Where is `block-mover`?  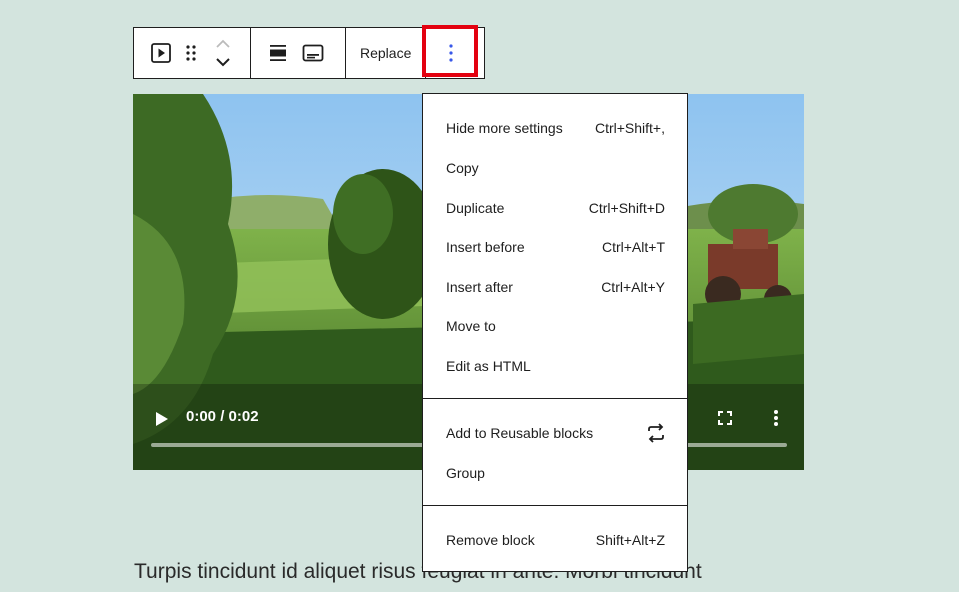 block-mover is located at coordinates (223, 53).